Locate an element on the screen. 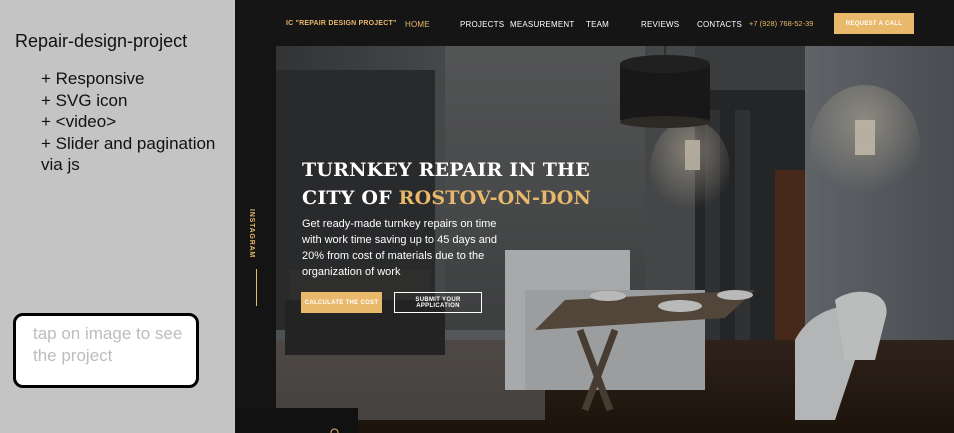 The image size is (954, 433). nav-reviews: REVIEWS is located at coordinates (660, 24).